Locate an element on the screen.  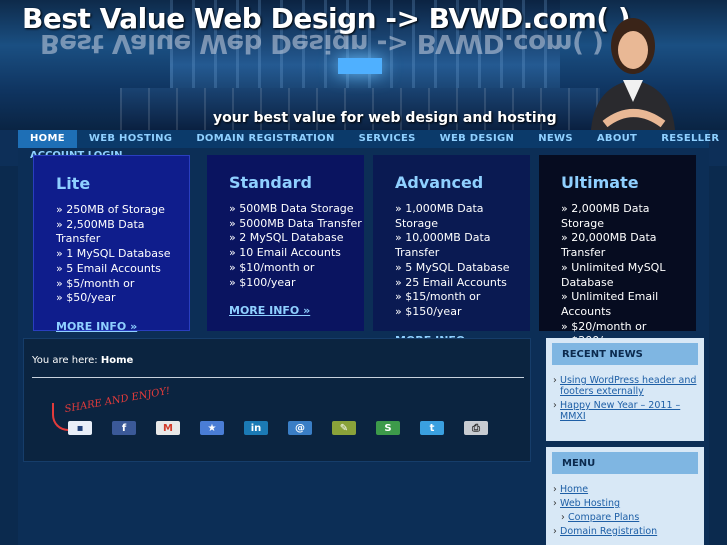
plan-feature: » $50/year is located at coordinates (86, 298).